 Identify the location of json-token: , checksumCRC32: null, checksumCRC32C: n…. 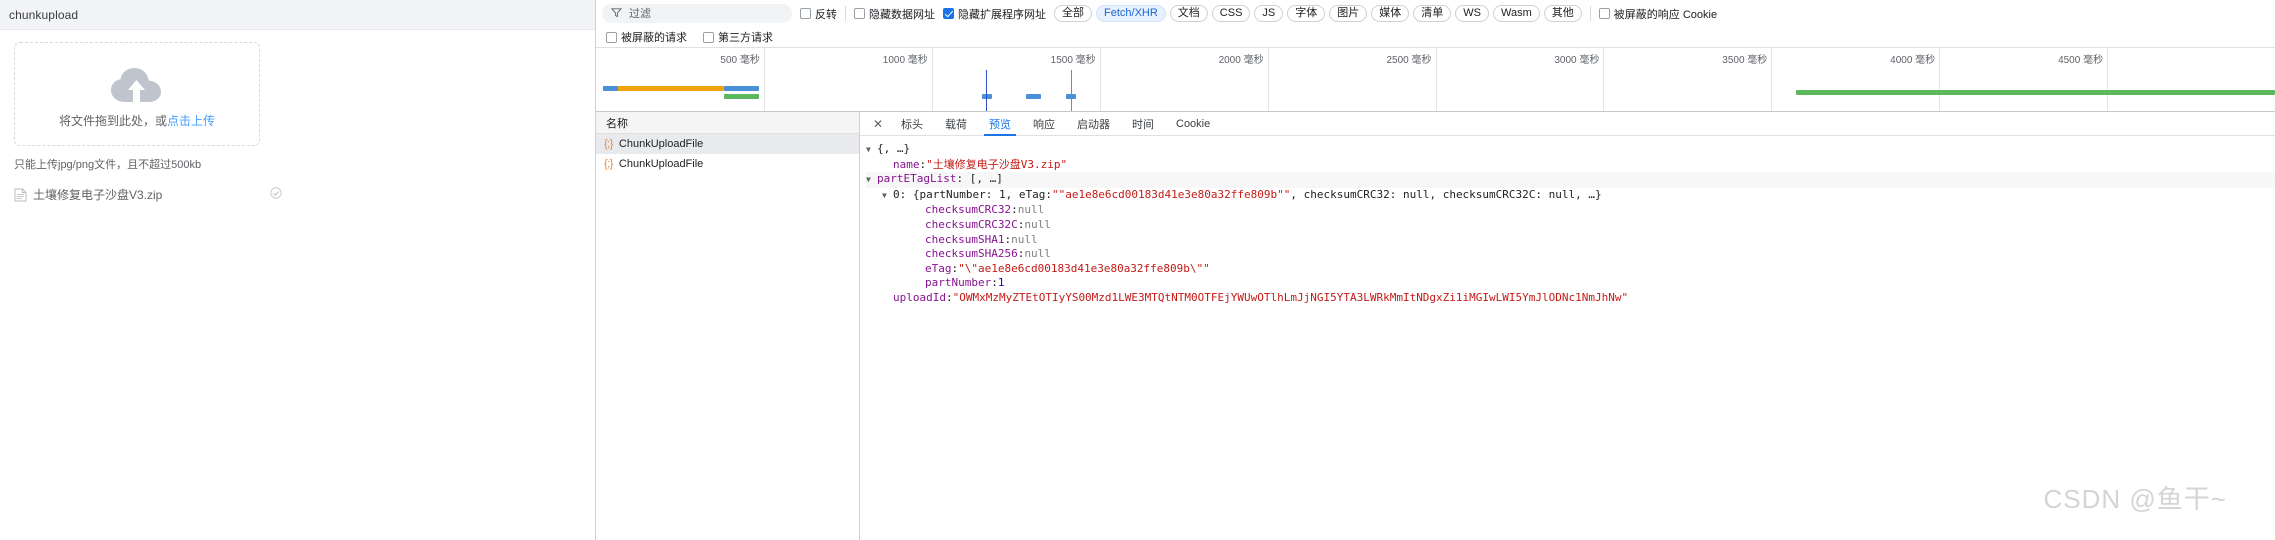
(1446, 194).